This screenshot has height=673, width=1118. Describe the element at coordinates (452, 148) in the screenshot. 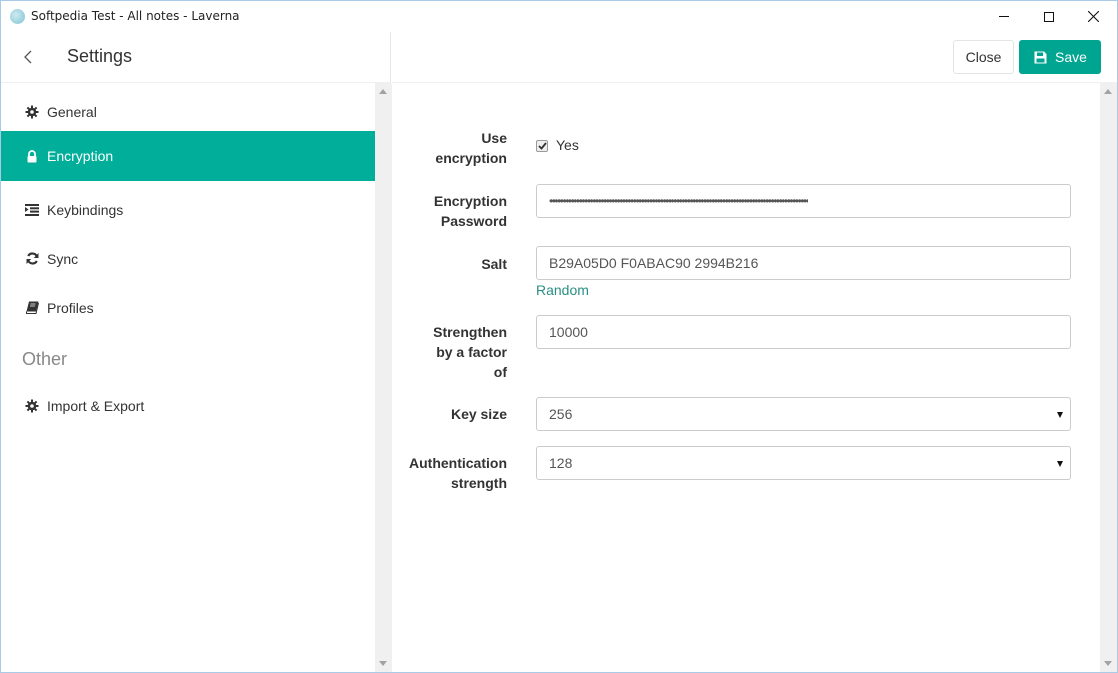

I see `use-encryption-label: Use encryption` at that location.